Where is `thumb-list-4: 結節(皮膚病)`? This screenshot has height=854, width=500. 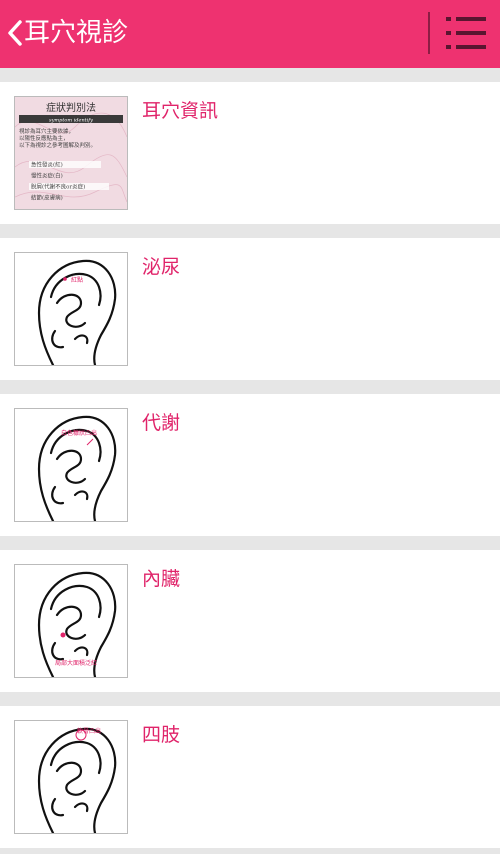
thumb-list-4: 結節(皮膚病) is located at coordinates (47, 198).